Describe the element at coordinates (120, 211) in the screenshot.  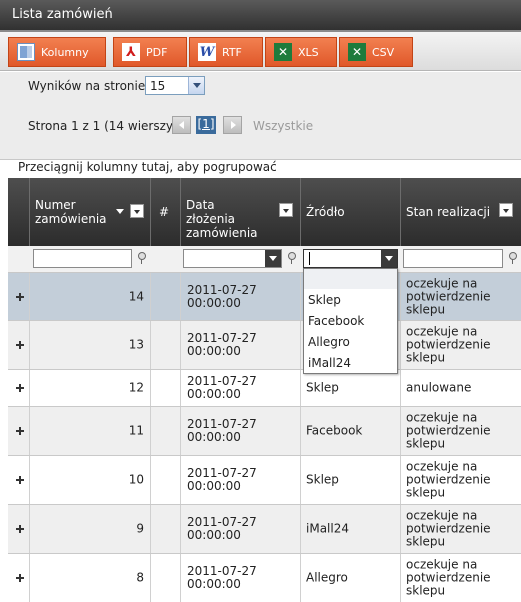
I see `sort-desc-icon` at that location.